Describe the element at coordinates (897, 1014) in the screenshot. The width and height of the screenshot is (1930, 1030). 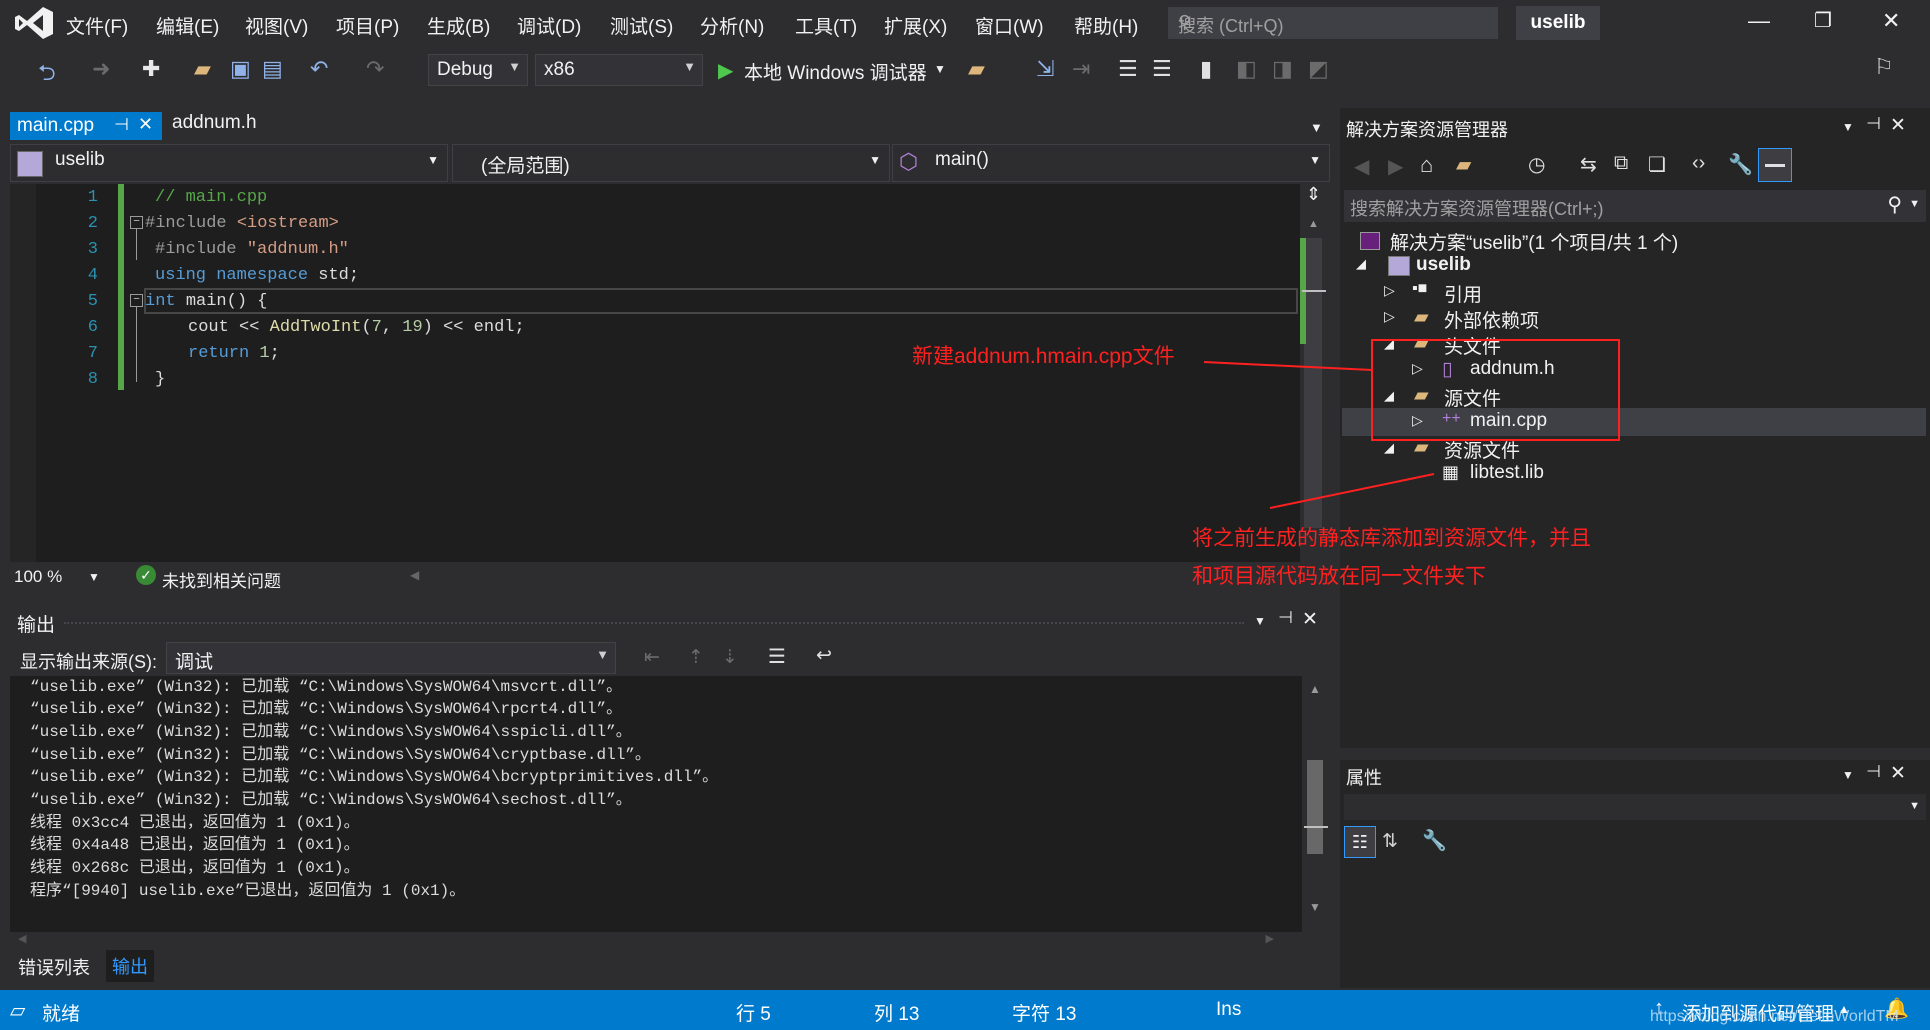
I see `status-col: 列 13` at that location.